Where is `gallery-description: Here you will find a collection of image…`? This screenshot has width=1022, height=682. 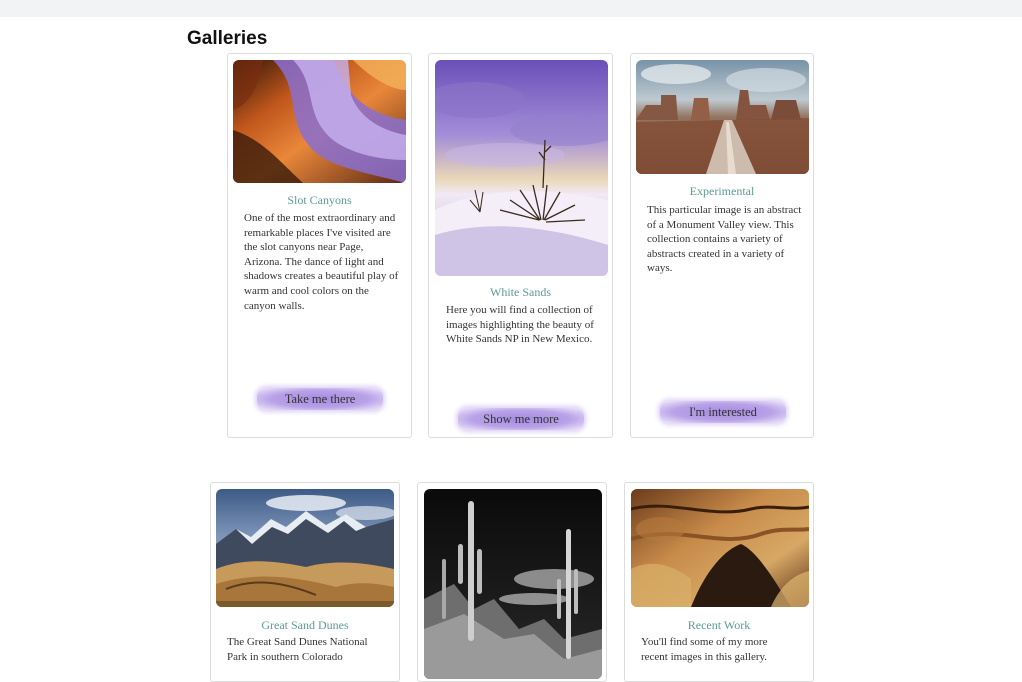
gallery-description: Here you will find a collection of image… is located at coordinates (520, 325).